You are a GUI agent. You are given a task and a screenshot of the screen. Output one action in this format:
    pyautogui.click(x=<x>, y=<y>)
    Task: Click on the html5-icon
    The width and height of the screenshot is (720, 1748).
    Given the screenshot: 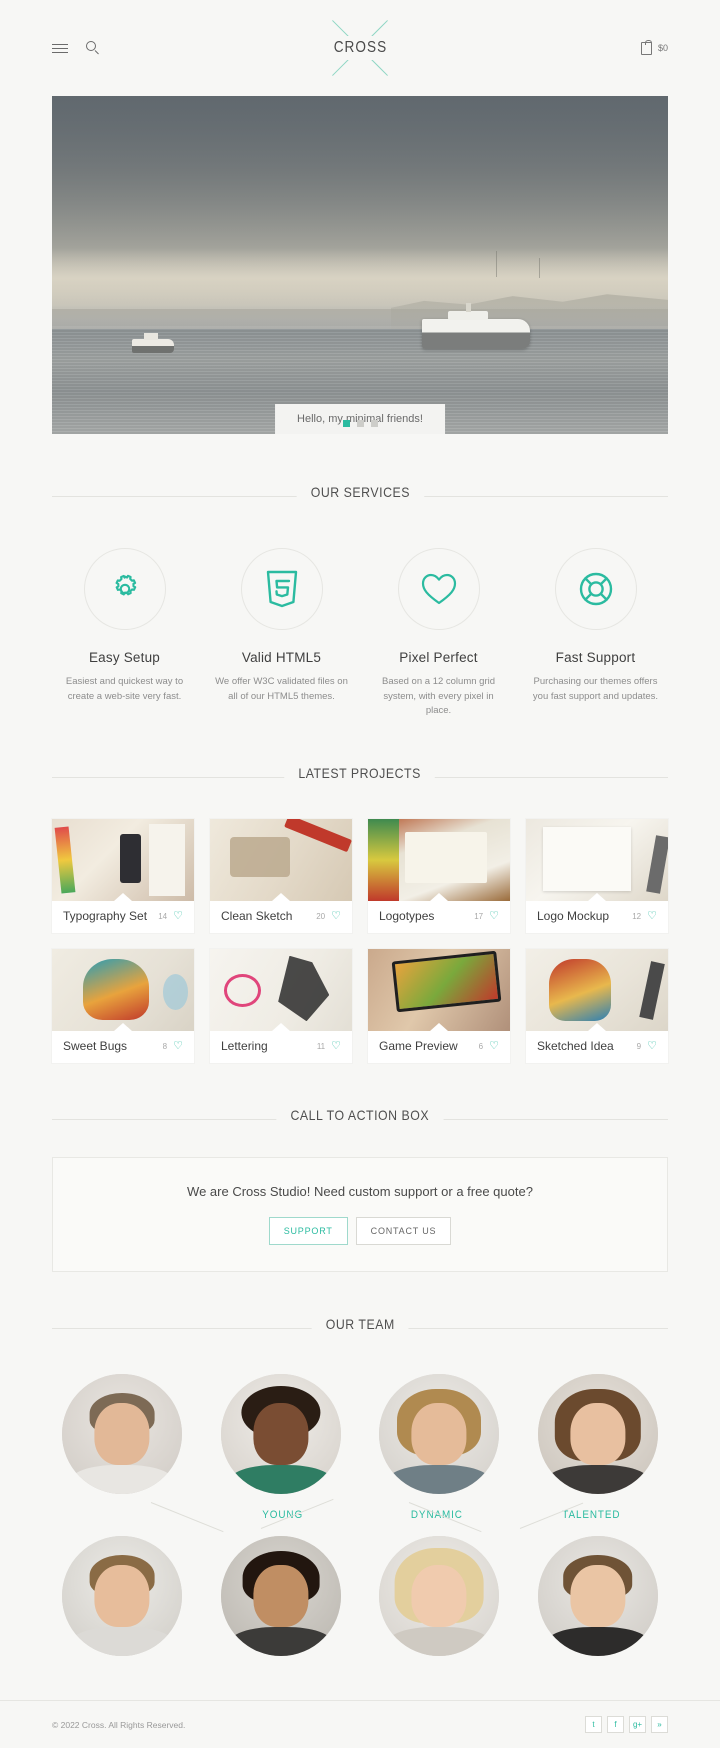 What is the action you would take?
    pyautogui.click(x=281, y=589)
    